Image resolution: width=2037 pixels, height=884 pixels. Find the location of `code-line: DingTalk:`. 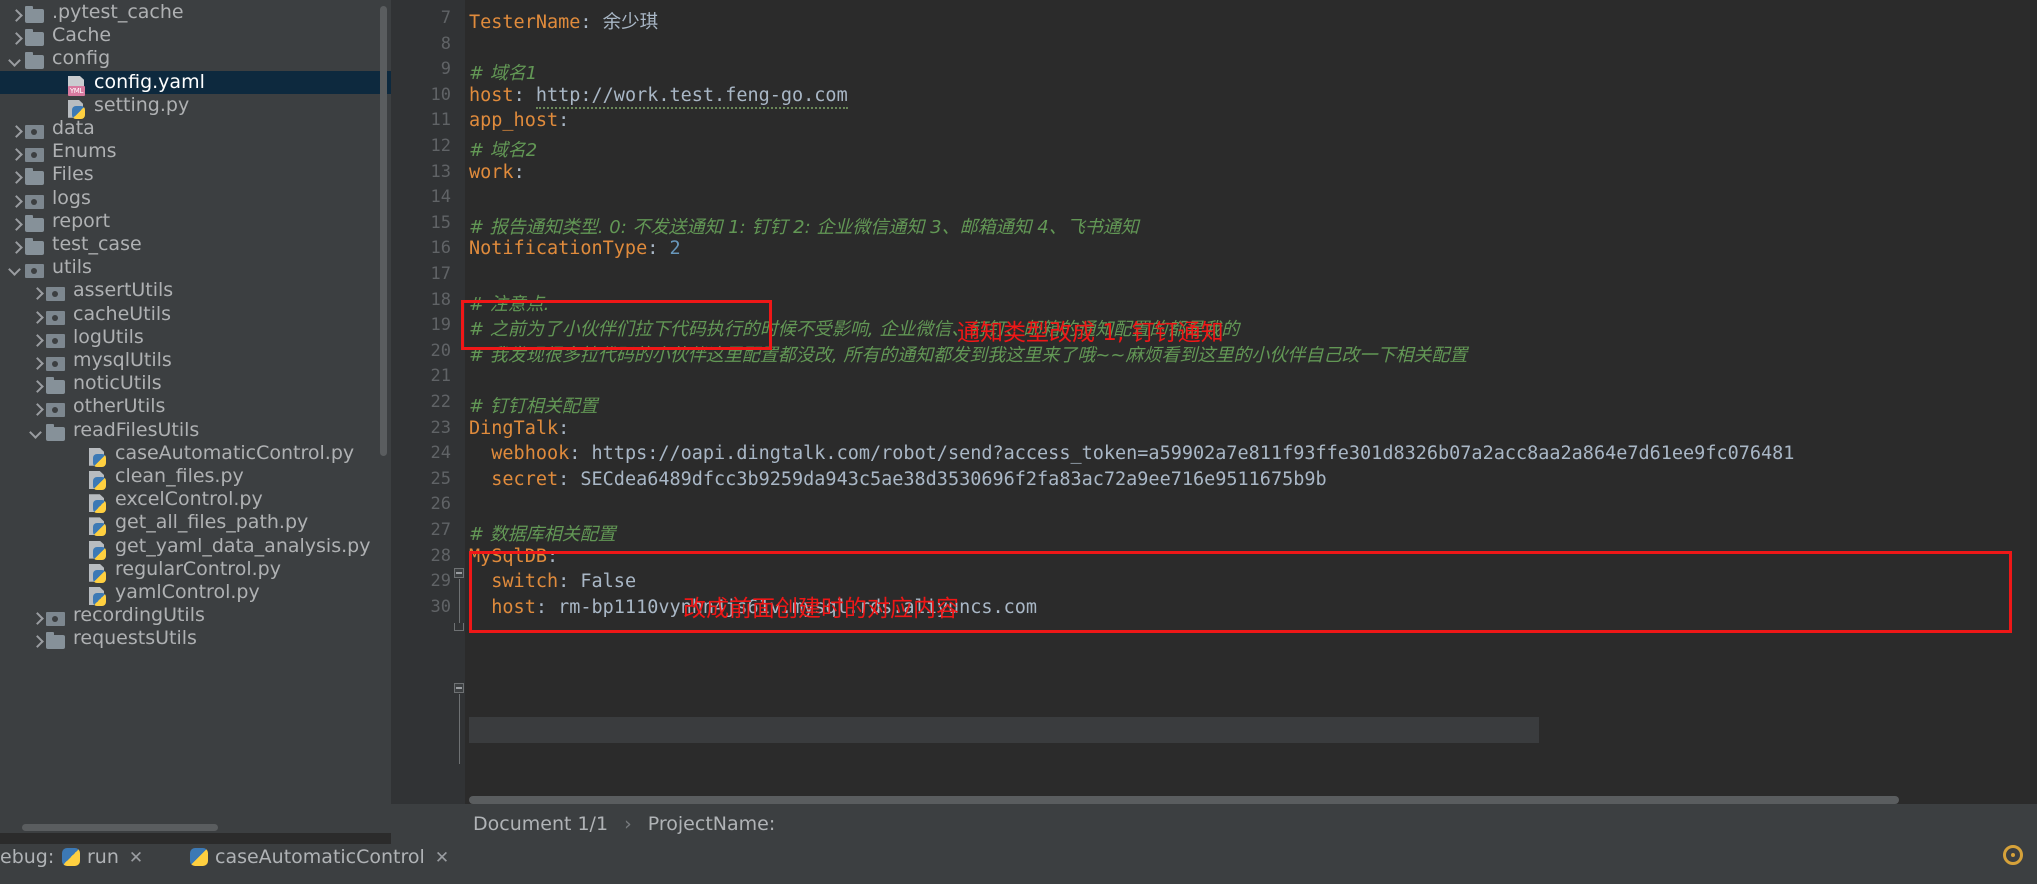

code-line: DingTalk: is located at coordinates (519, 428).